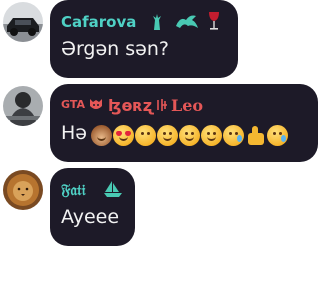  I want to click on heart-eyes-icon, so click(123, 135).